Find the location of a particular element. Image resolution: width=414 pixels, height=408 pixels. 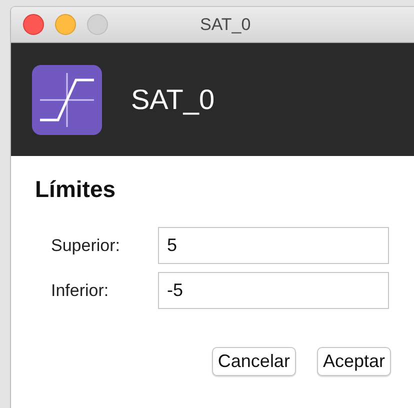

field-label: Inferior: is located at coordinates (80, 290).